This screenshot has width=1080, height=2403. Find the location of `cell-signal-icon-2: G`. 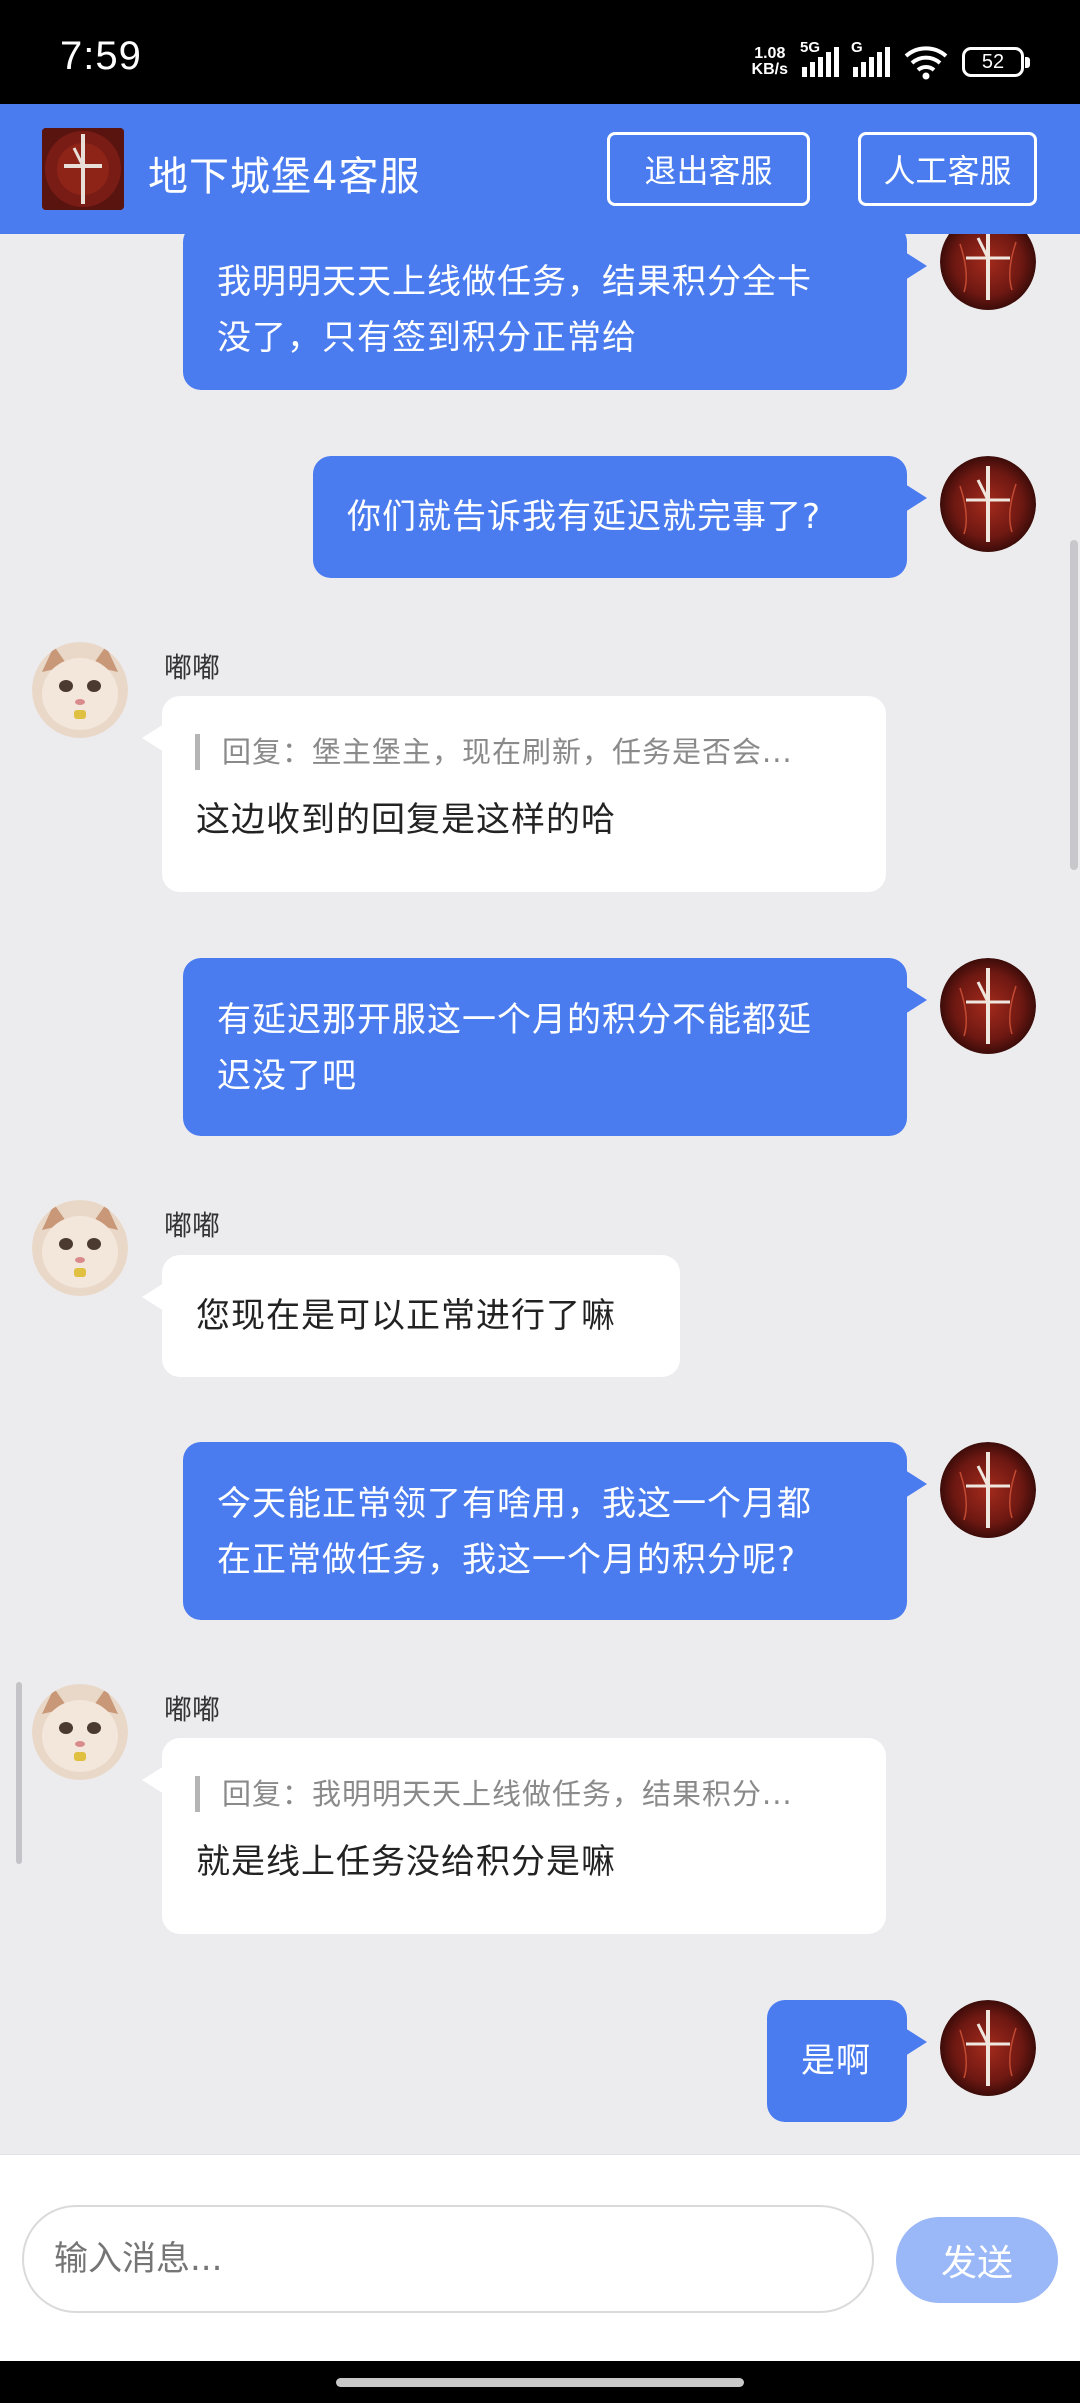

cell-signal-icon-2: G is located at coordinates (870, 58).